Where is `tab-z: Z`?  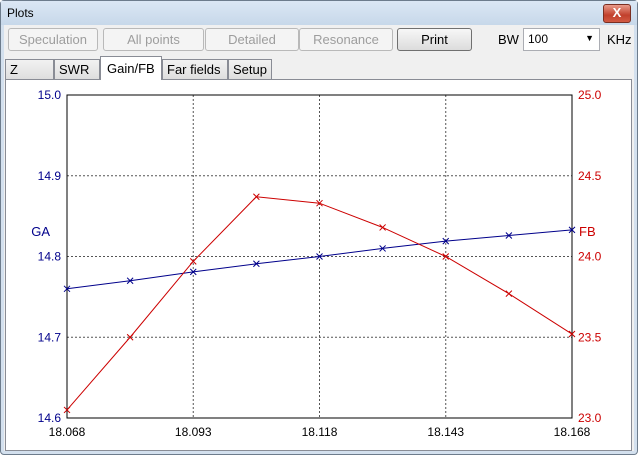
tab-z: Z is located at coordinates (29, 69).